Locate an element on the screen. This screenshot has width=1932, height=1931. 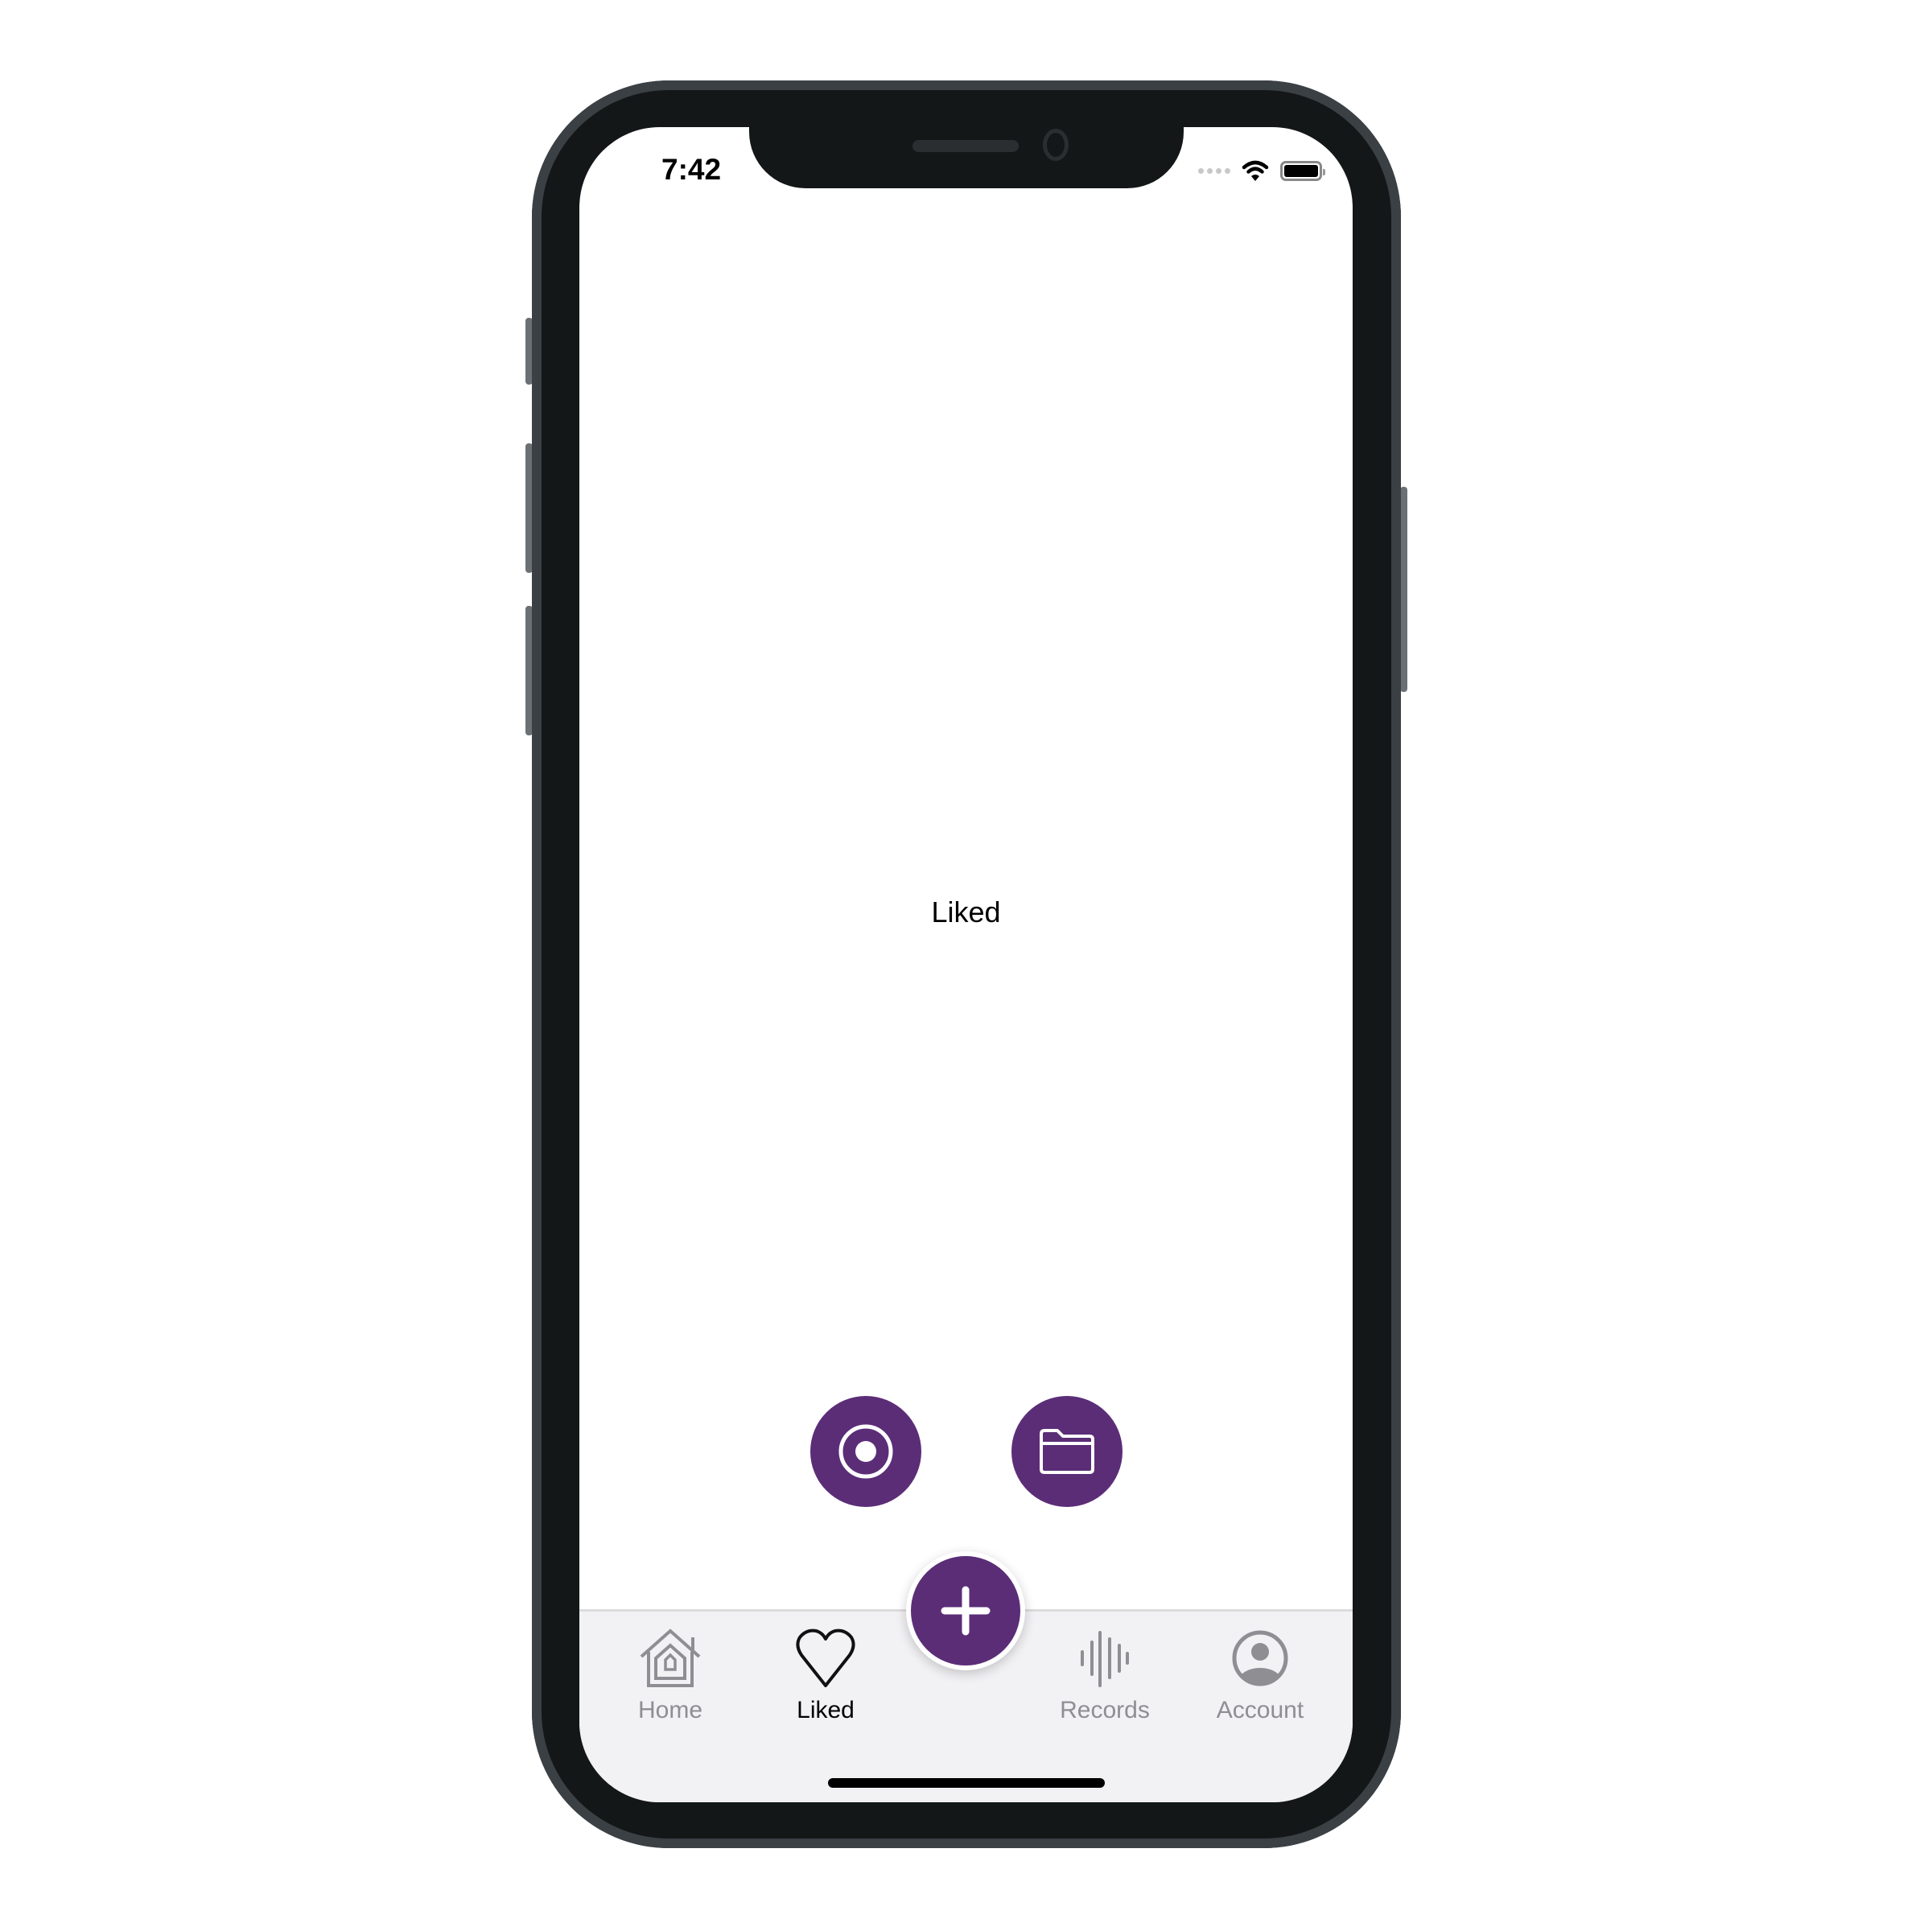
tab-liked: Liked is located at coordinates (825, 1676).